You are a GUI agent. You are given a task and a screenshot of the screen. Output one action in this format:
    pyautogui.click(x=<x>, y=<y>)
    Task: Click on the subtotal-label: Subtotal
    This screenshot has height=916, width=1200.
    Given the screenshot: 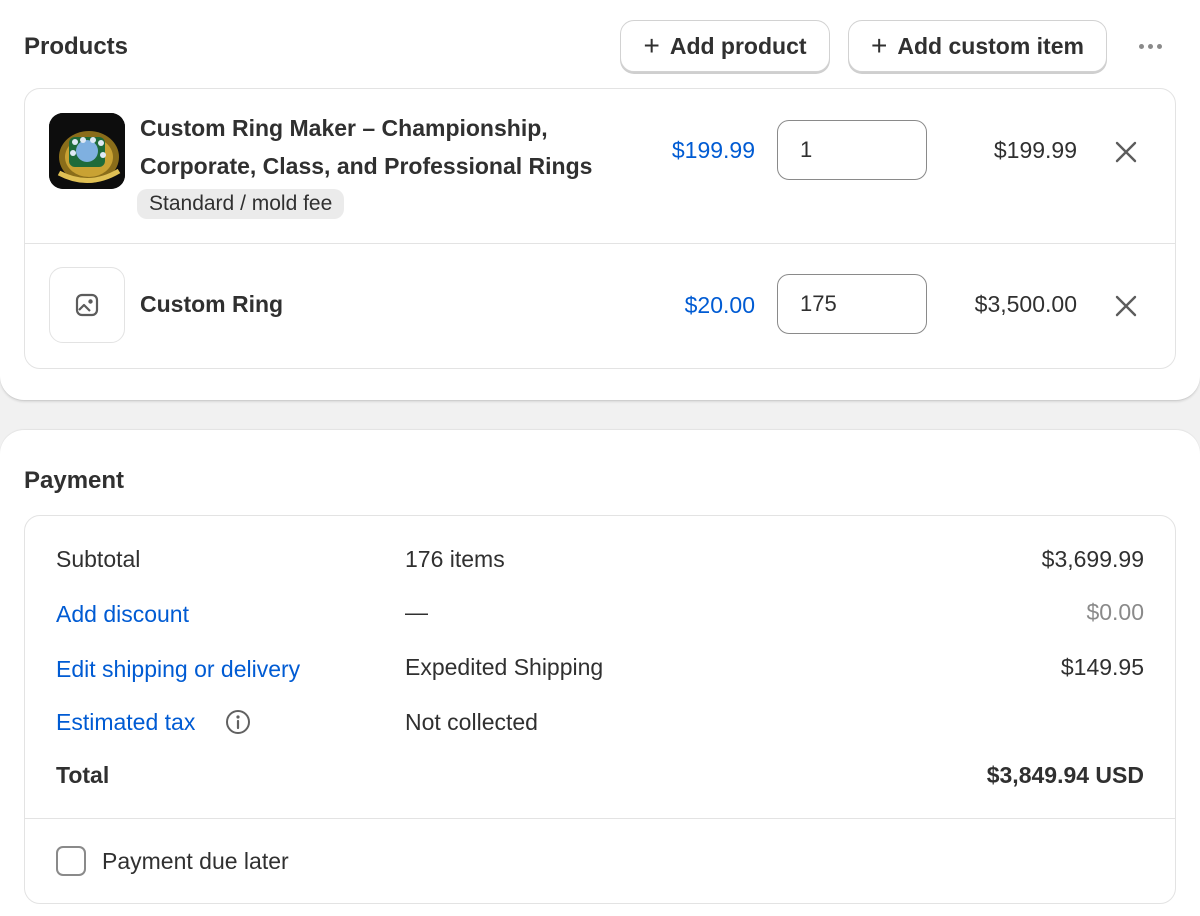 What is the action you would take?
    pyautogui.click(x=98, y=559)
    